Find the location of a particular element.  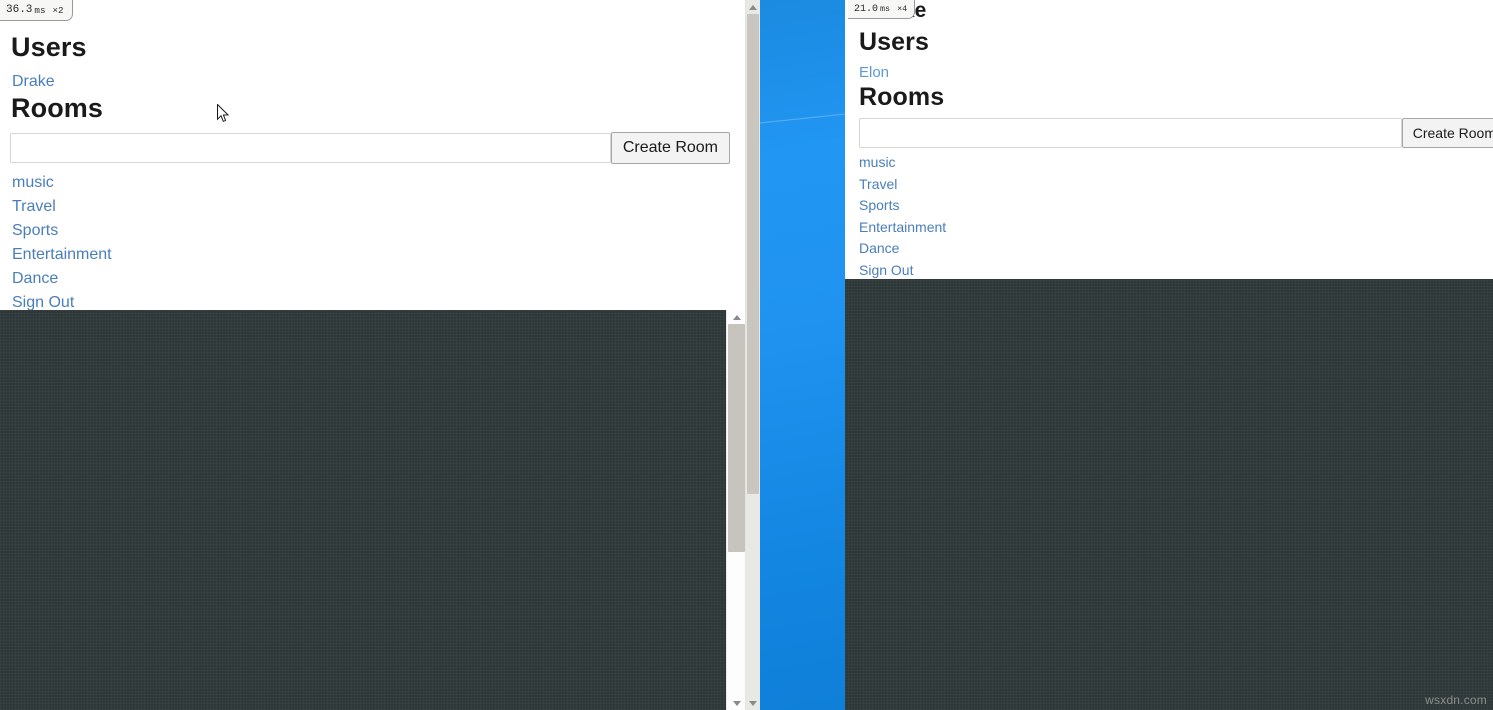

desktop-wallpaper-seam is located at coordinates (803, 118).